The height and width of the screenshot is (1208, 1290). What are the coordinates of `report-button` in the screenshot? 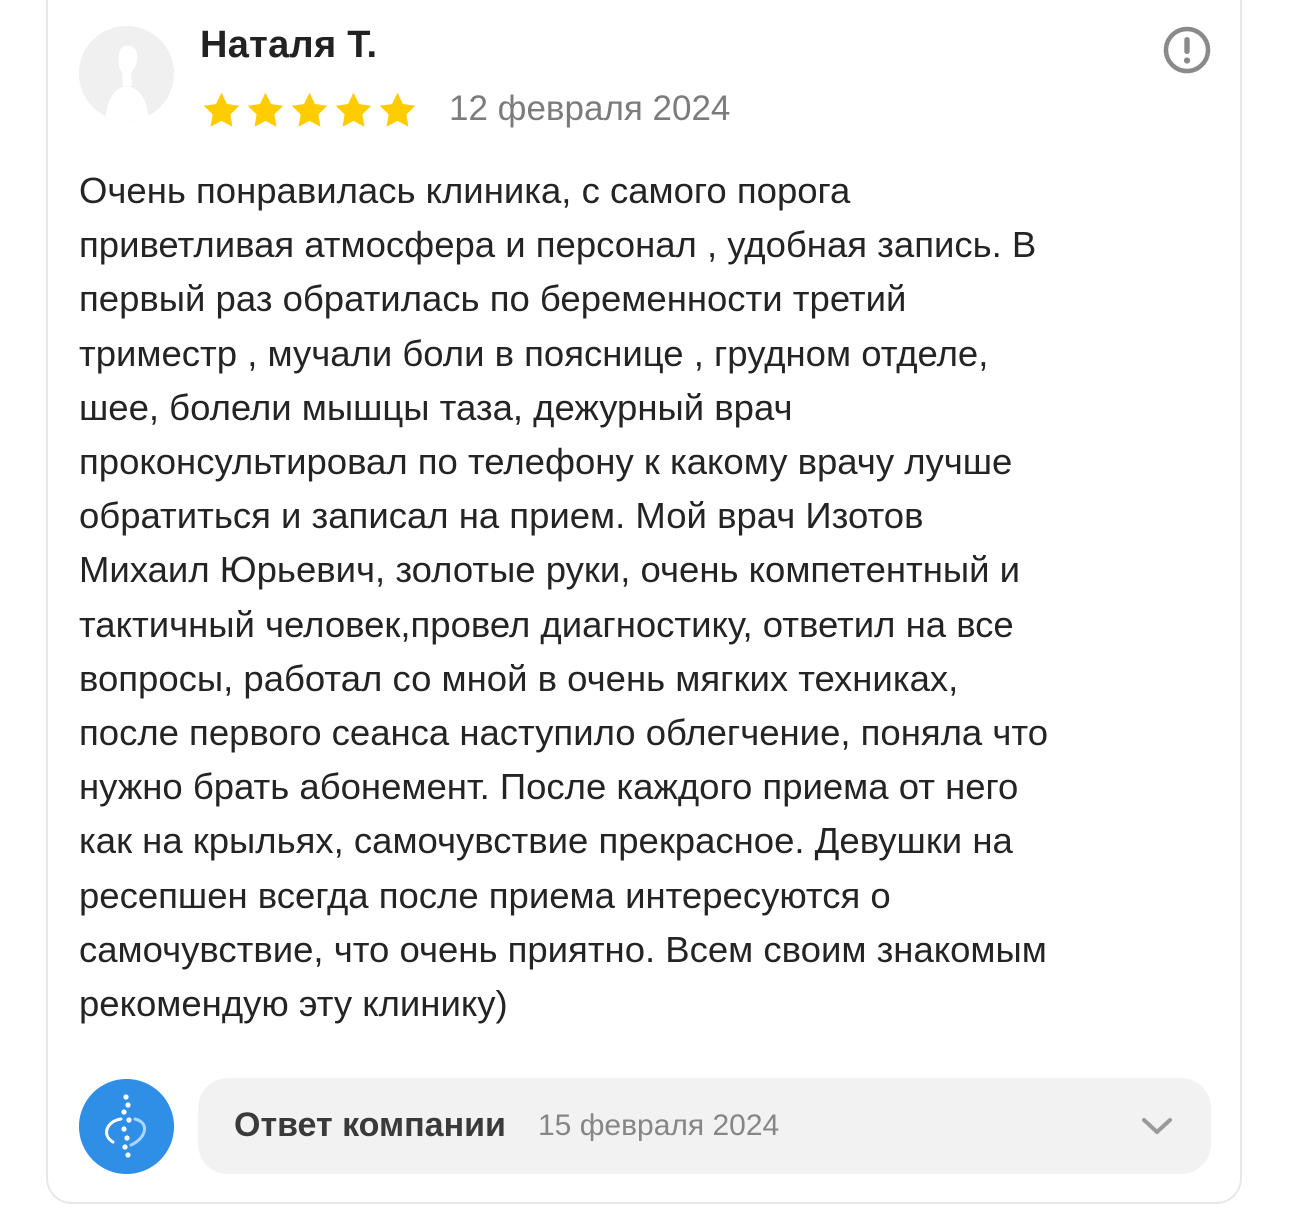 It's located at (1187, 50).